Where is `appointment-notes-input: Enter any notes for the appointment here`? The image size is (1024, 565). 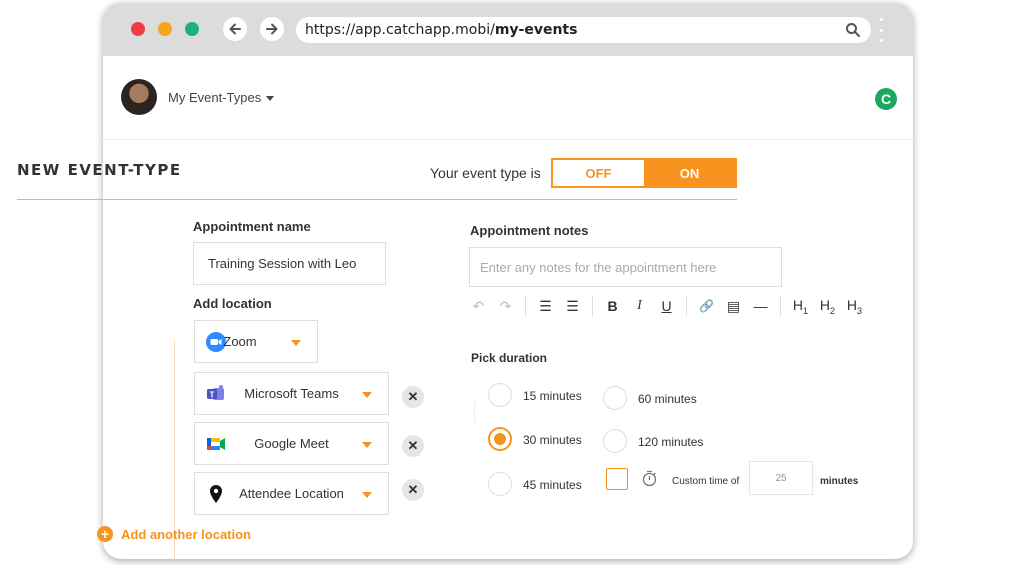 appointment-notes-input: Enter any notes for the appointment here is located at coordinates (625, 267).